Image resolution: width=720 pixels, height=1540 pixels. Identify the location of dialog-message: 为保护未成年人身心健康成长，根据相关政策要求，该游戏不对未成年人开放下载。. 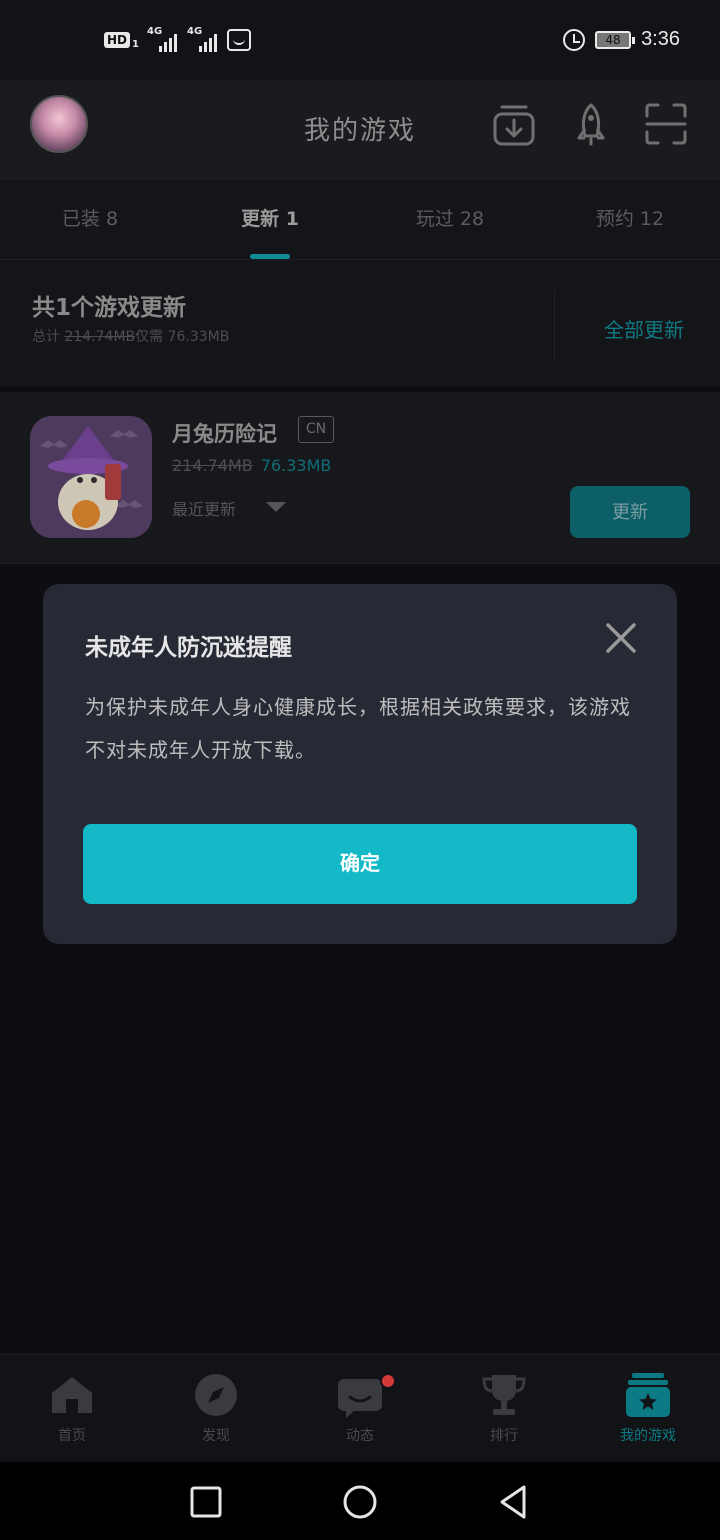
(358, 728).